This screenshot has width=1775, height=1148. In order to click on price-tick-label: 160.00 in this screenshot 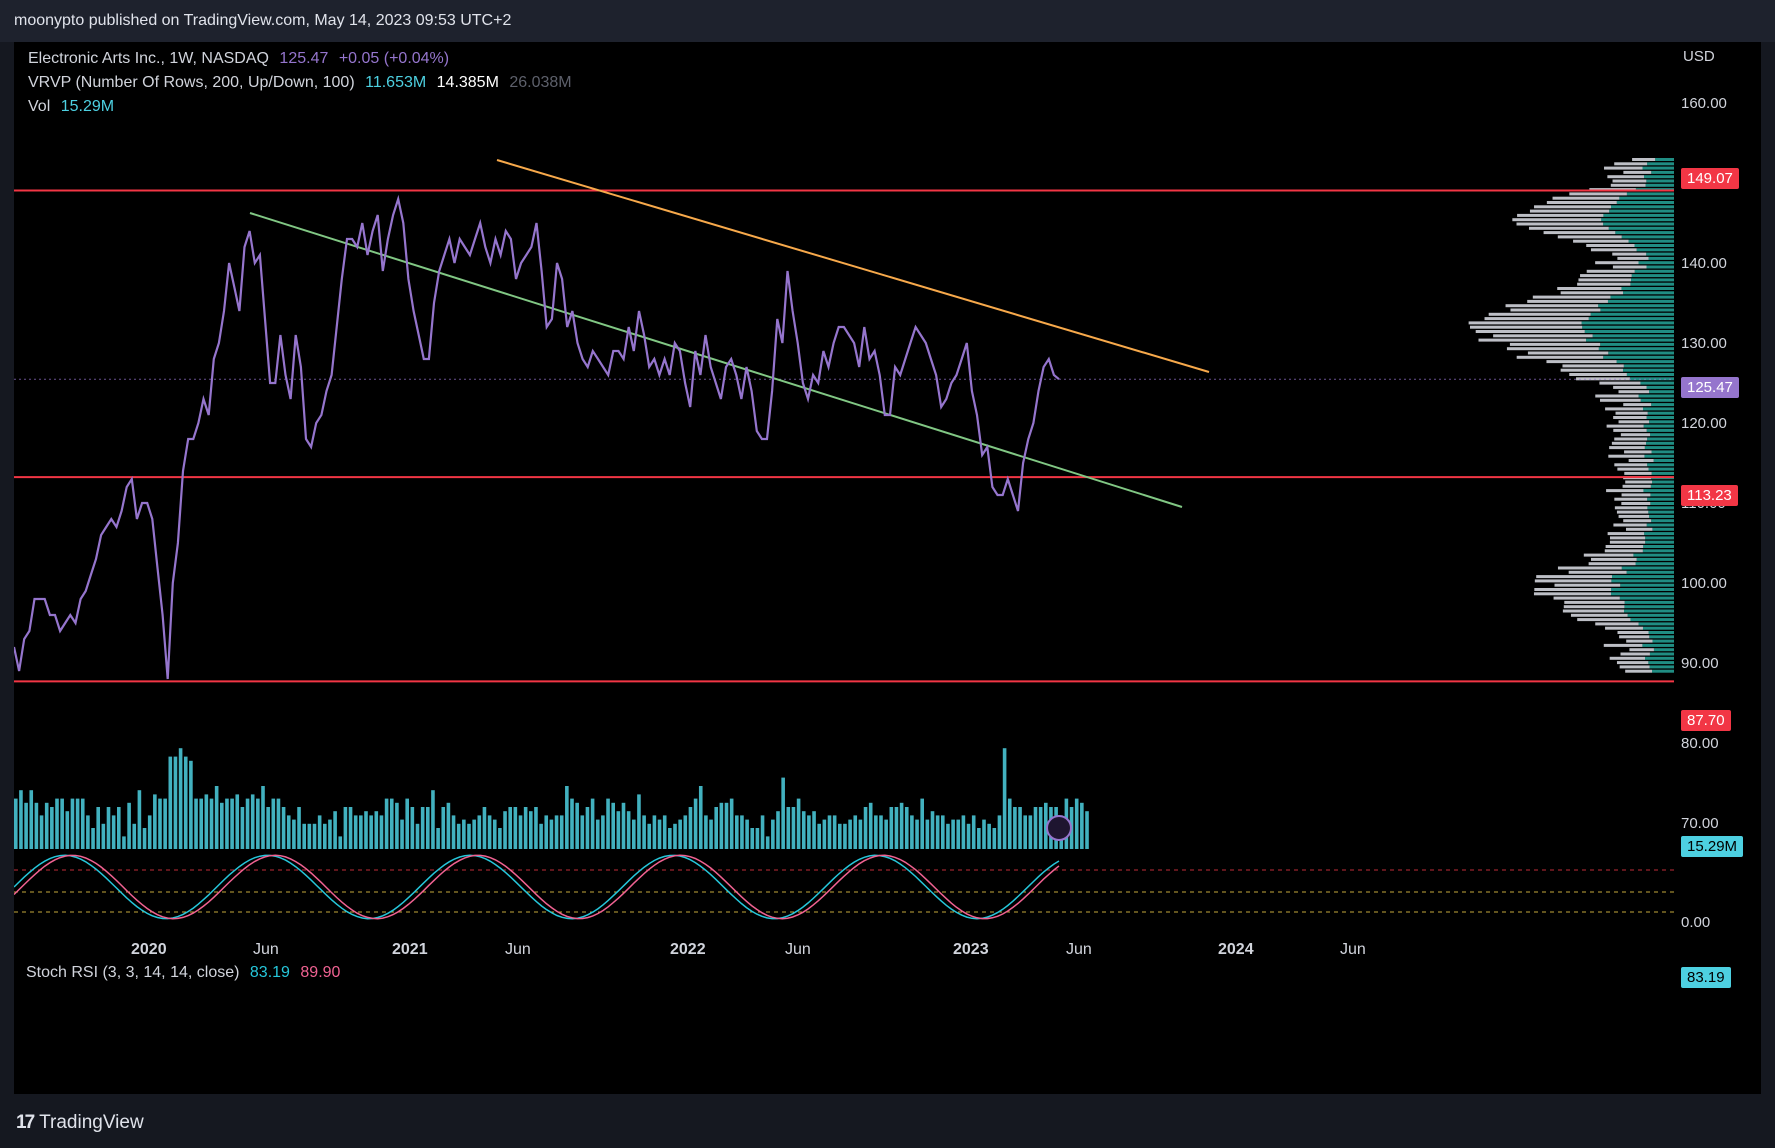, I will do `click(1704, 103)`.